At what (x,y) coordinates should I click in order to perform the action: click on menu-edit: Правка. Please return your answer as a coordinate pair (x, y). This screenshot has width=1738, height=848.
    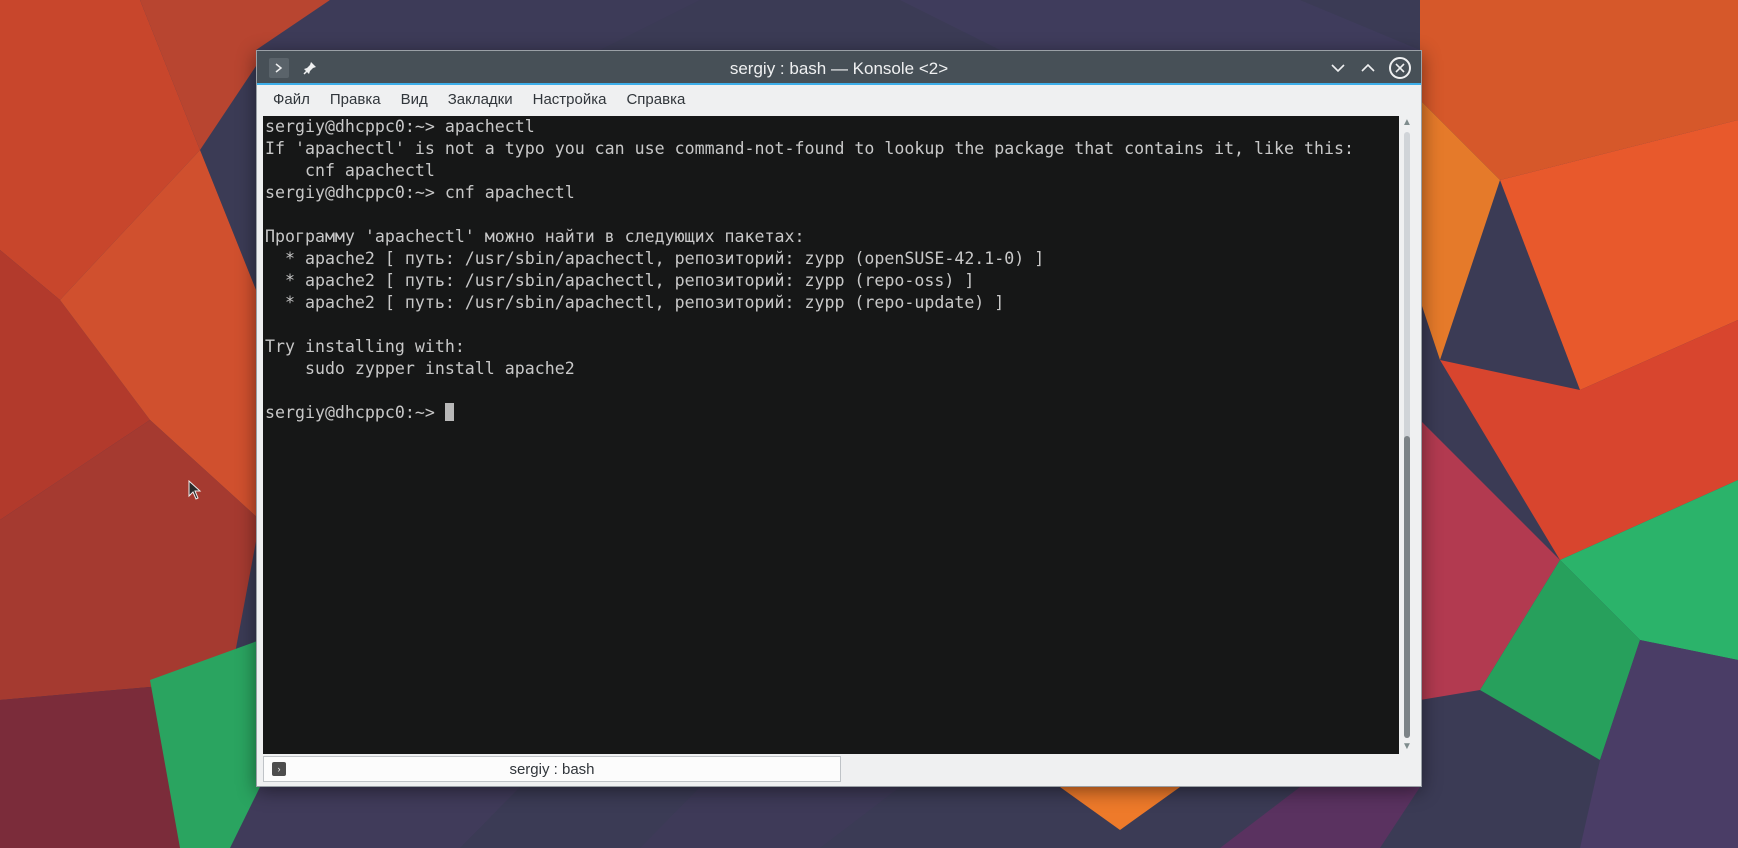
    Looking at the image, I should click on (355, 100).